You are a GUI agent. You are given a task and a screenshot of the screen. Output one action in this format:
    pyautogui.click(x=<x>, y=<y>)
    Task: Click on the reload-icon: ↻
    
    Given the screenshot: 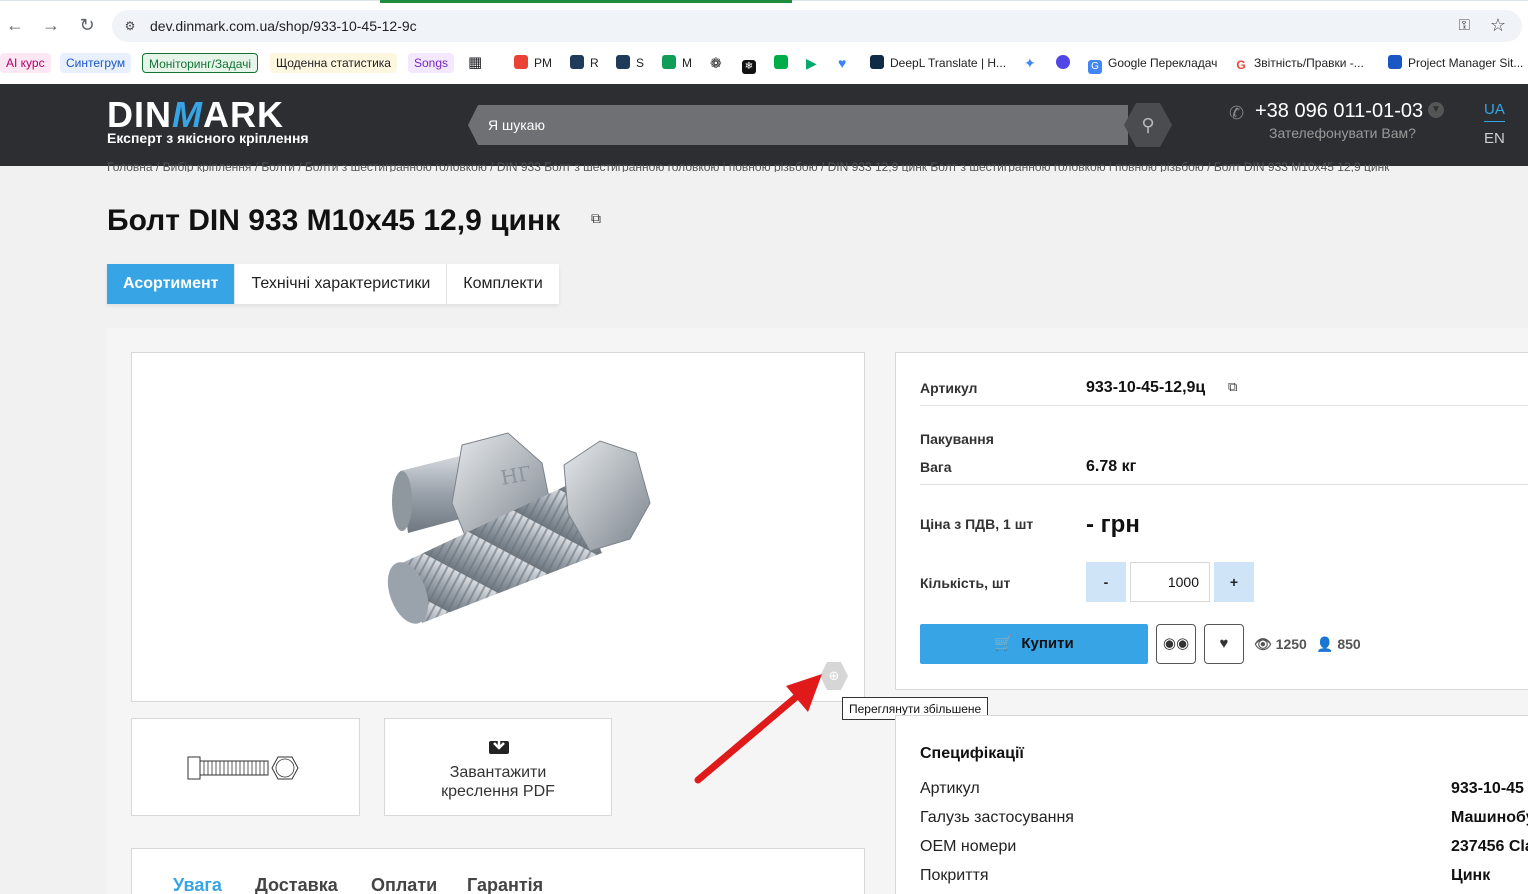 What is the action you would take?
    pyautogui.click(x=87, y=25)
    